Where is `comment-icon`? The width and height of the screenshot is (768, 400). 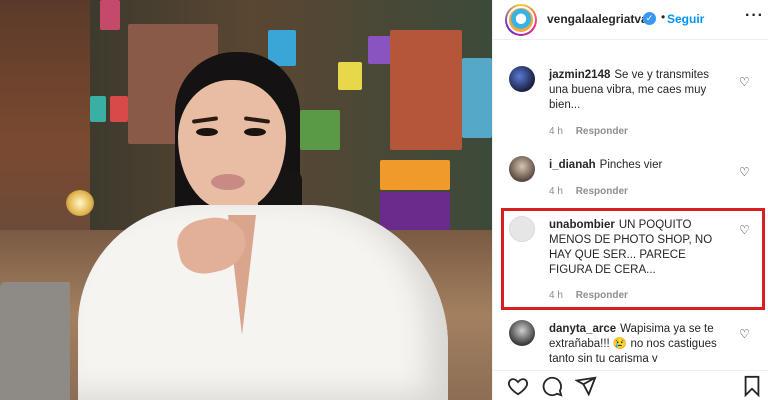
comment-icon is located at coordinates (552, 386).